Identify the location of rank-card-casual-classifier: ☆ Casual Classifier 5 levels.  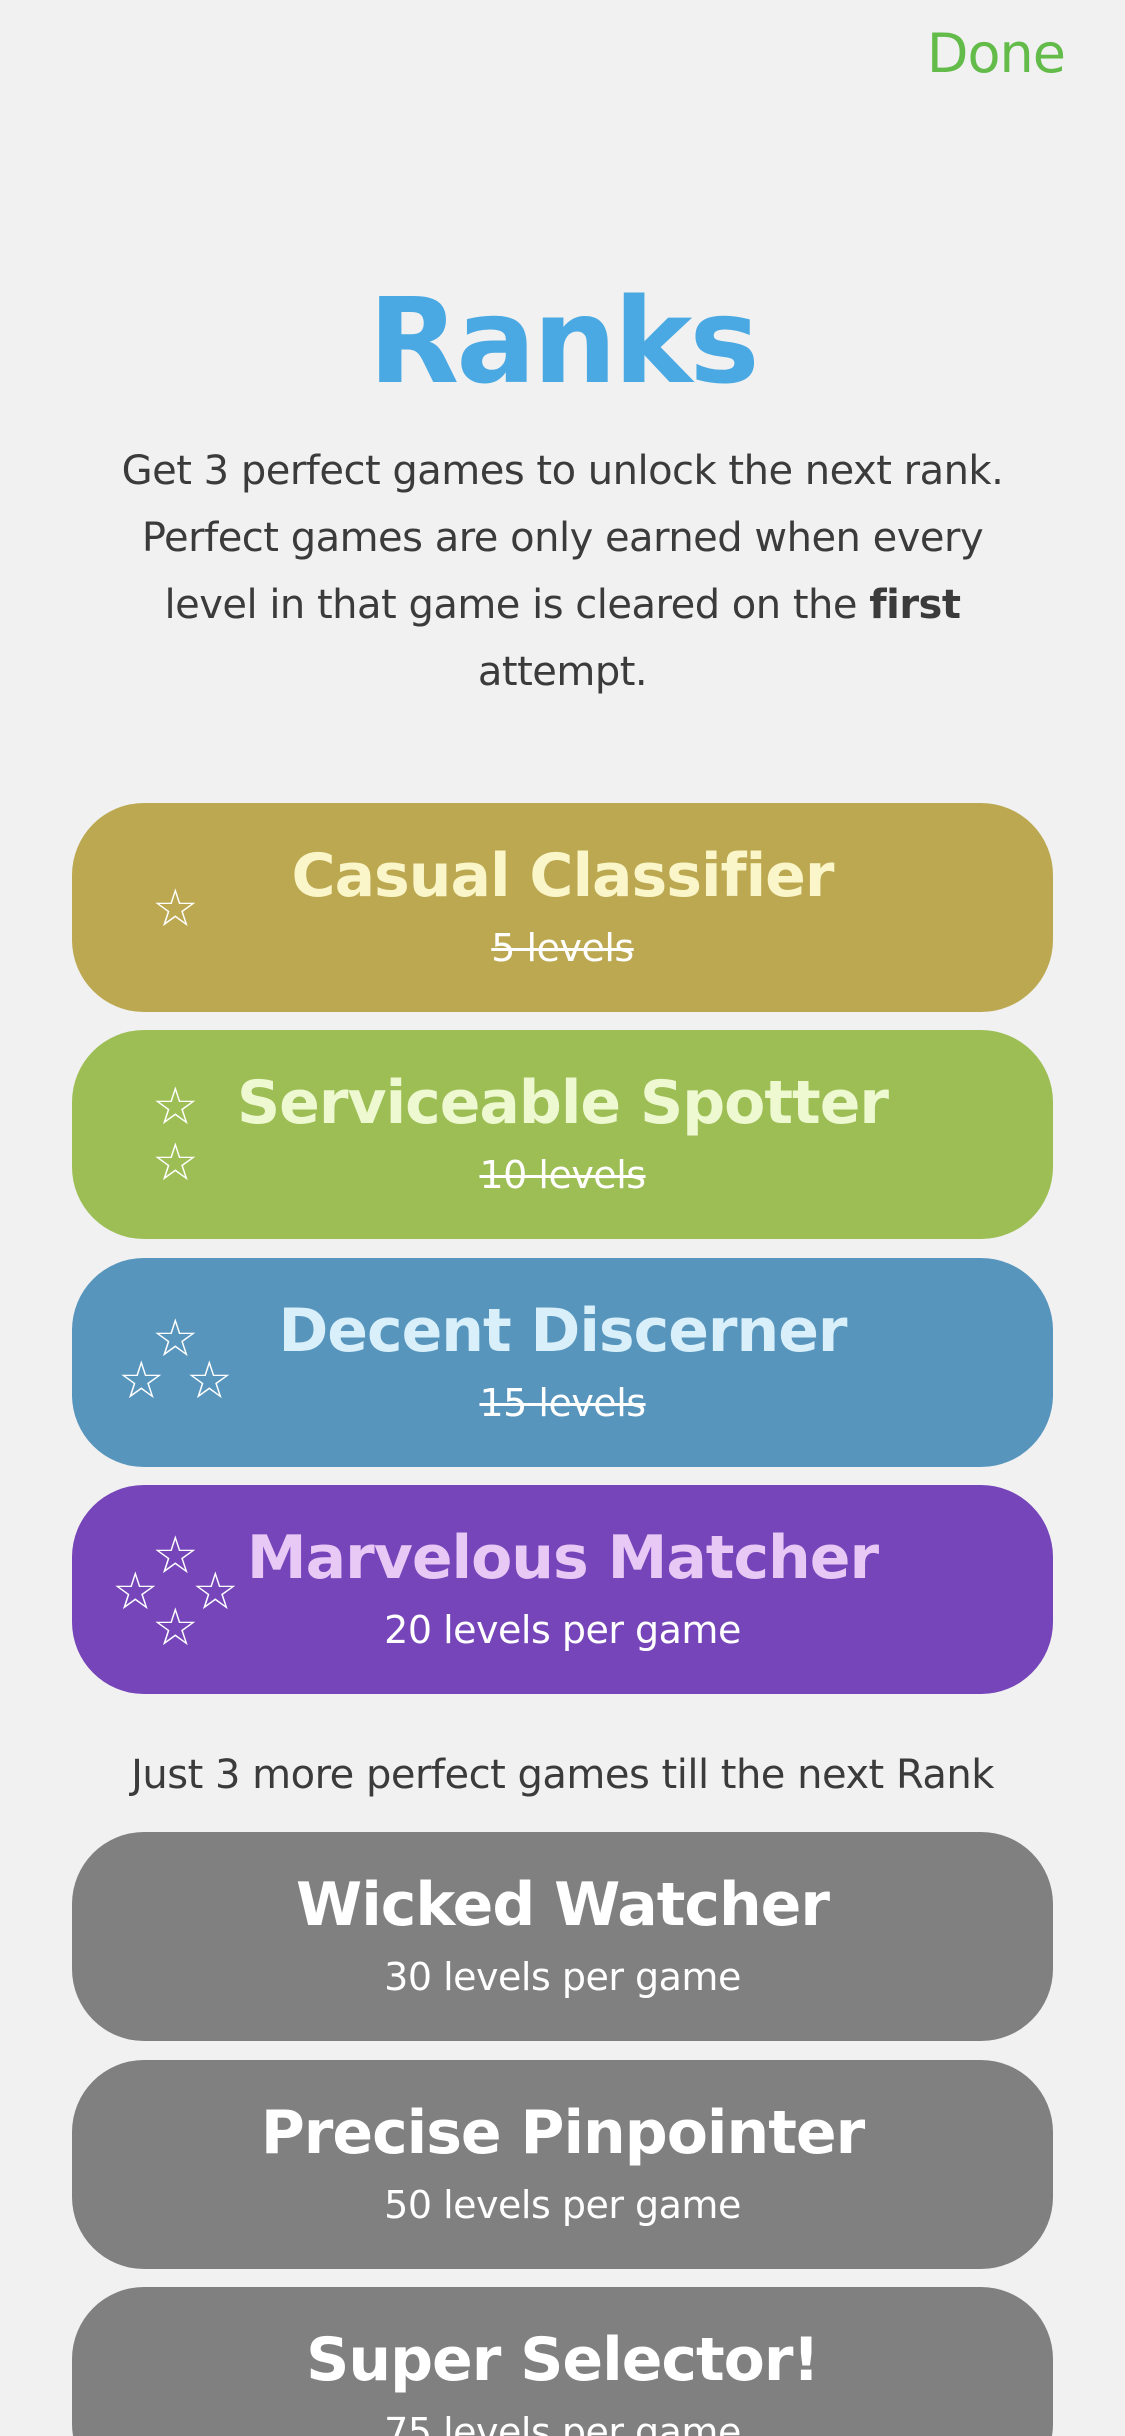
(562, 907).